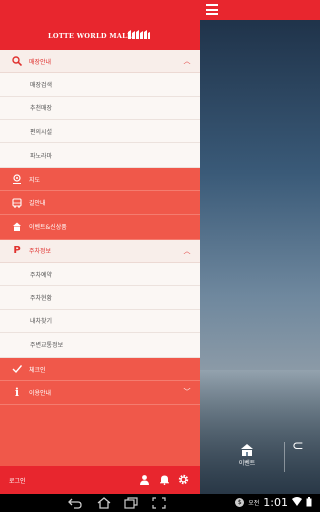  Describe the element at coordinates (100, 85) in the screenshot. I see `submenu-item: 매장검색` at that location.